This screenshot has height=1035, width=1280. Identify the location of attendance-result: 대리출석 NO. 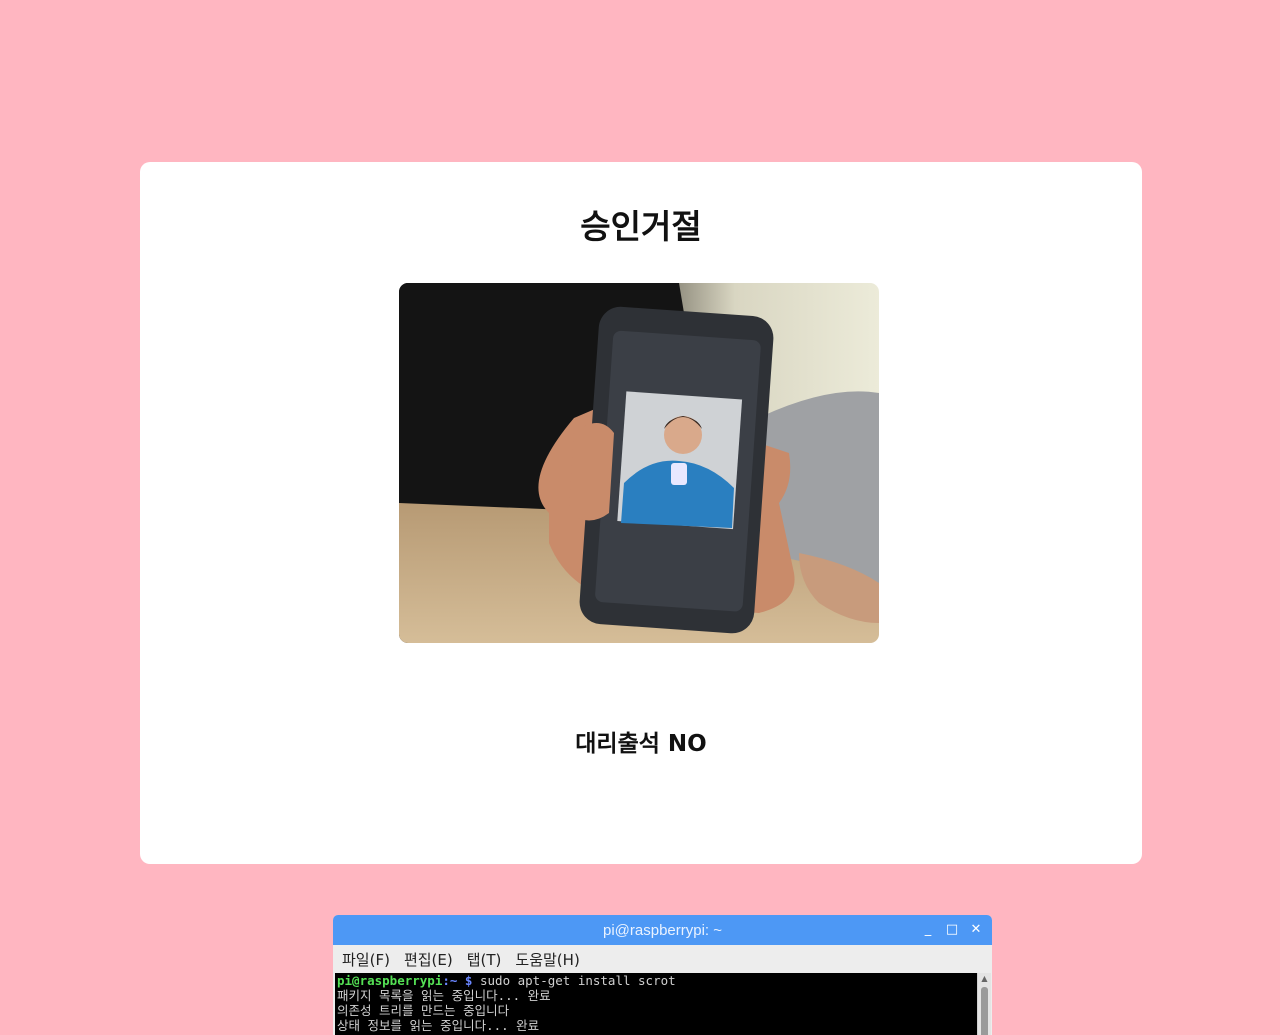
(641, 744).